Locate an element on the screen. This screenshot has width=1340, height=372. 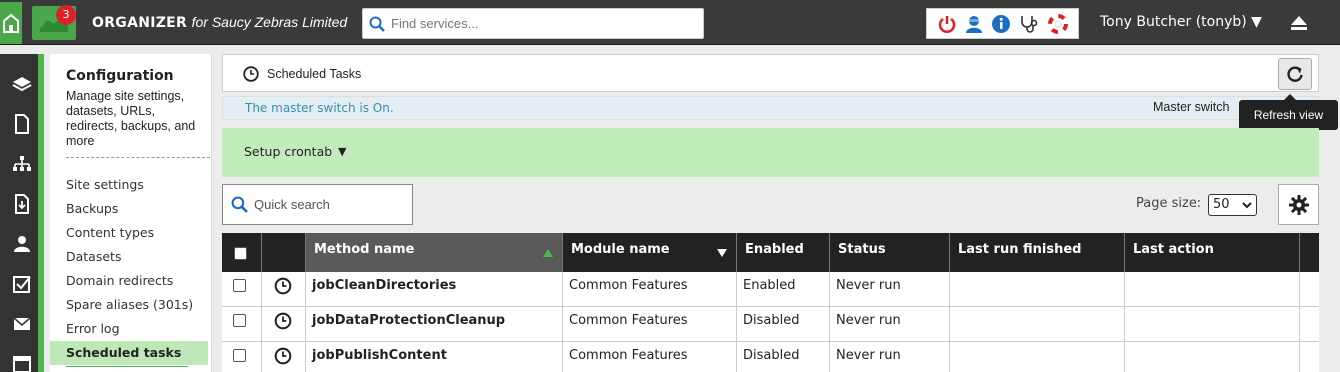
sidebar-item-content-types: Content types is located at coordinates (129, 233).